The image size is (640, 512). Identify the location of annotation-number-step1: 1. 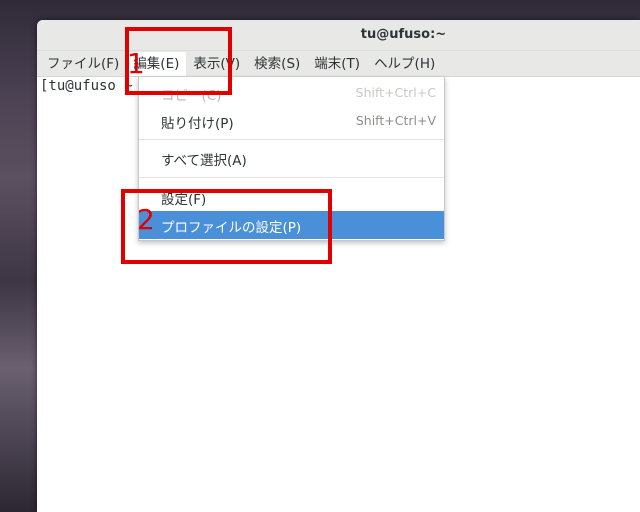
(136, 63).